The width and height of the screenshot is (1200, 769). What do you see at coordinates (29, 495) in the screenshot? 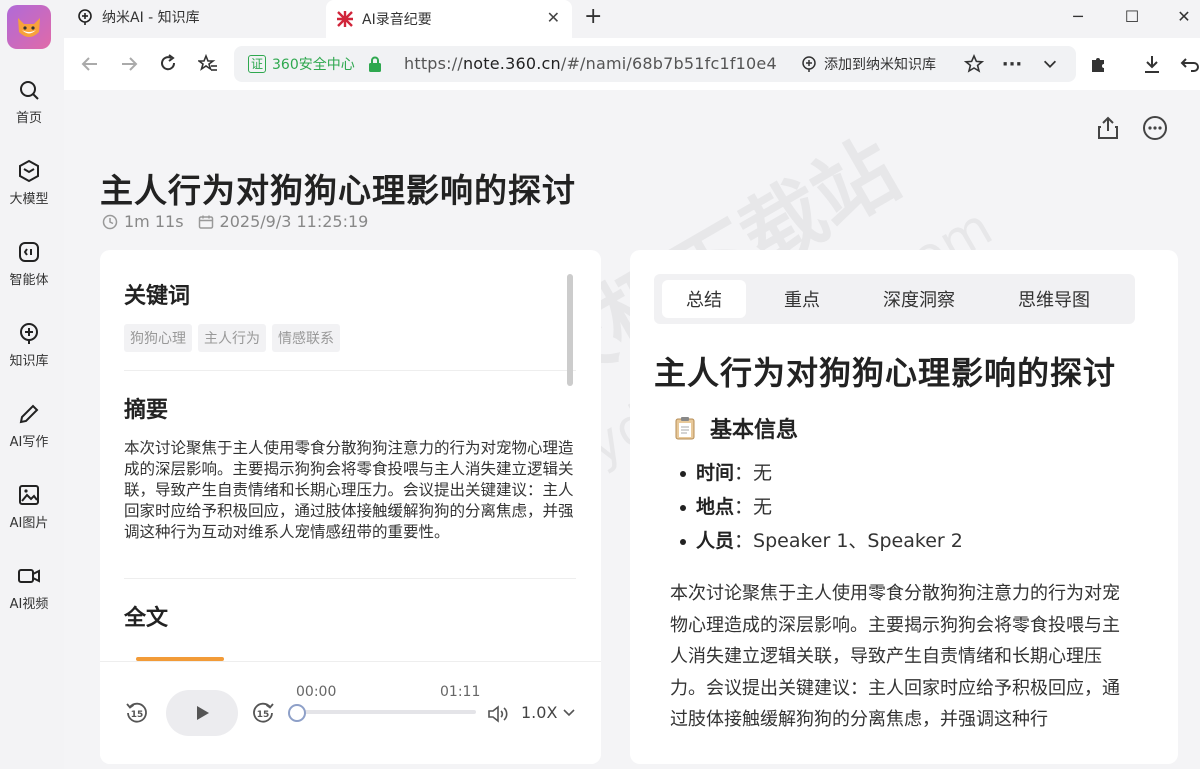
I see `image-icon` at bounding box center [29, 495].